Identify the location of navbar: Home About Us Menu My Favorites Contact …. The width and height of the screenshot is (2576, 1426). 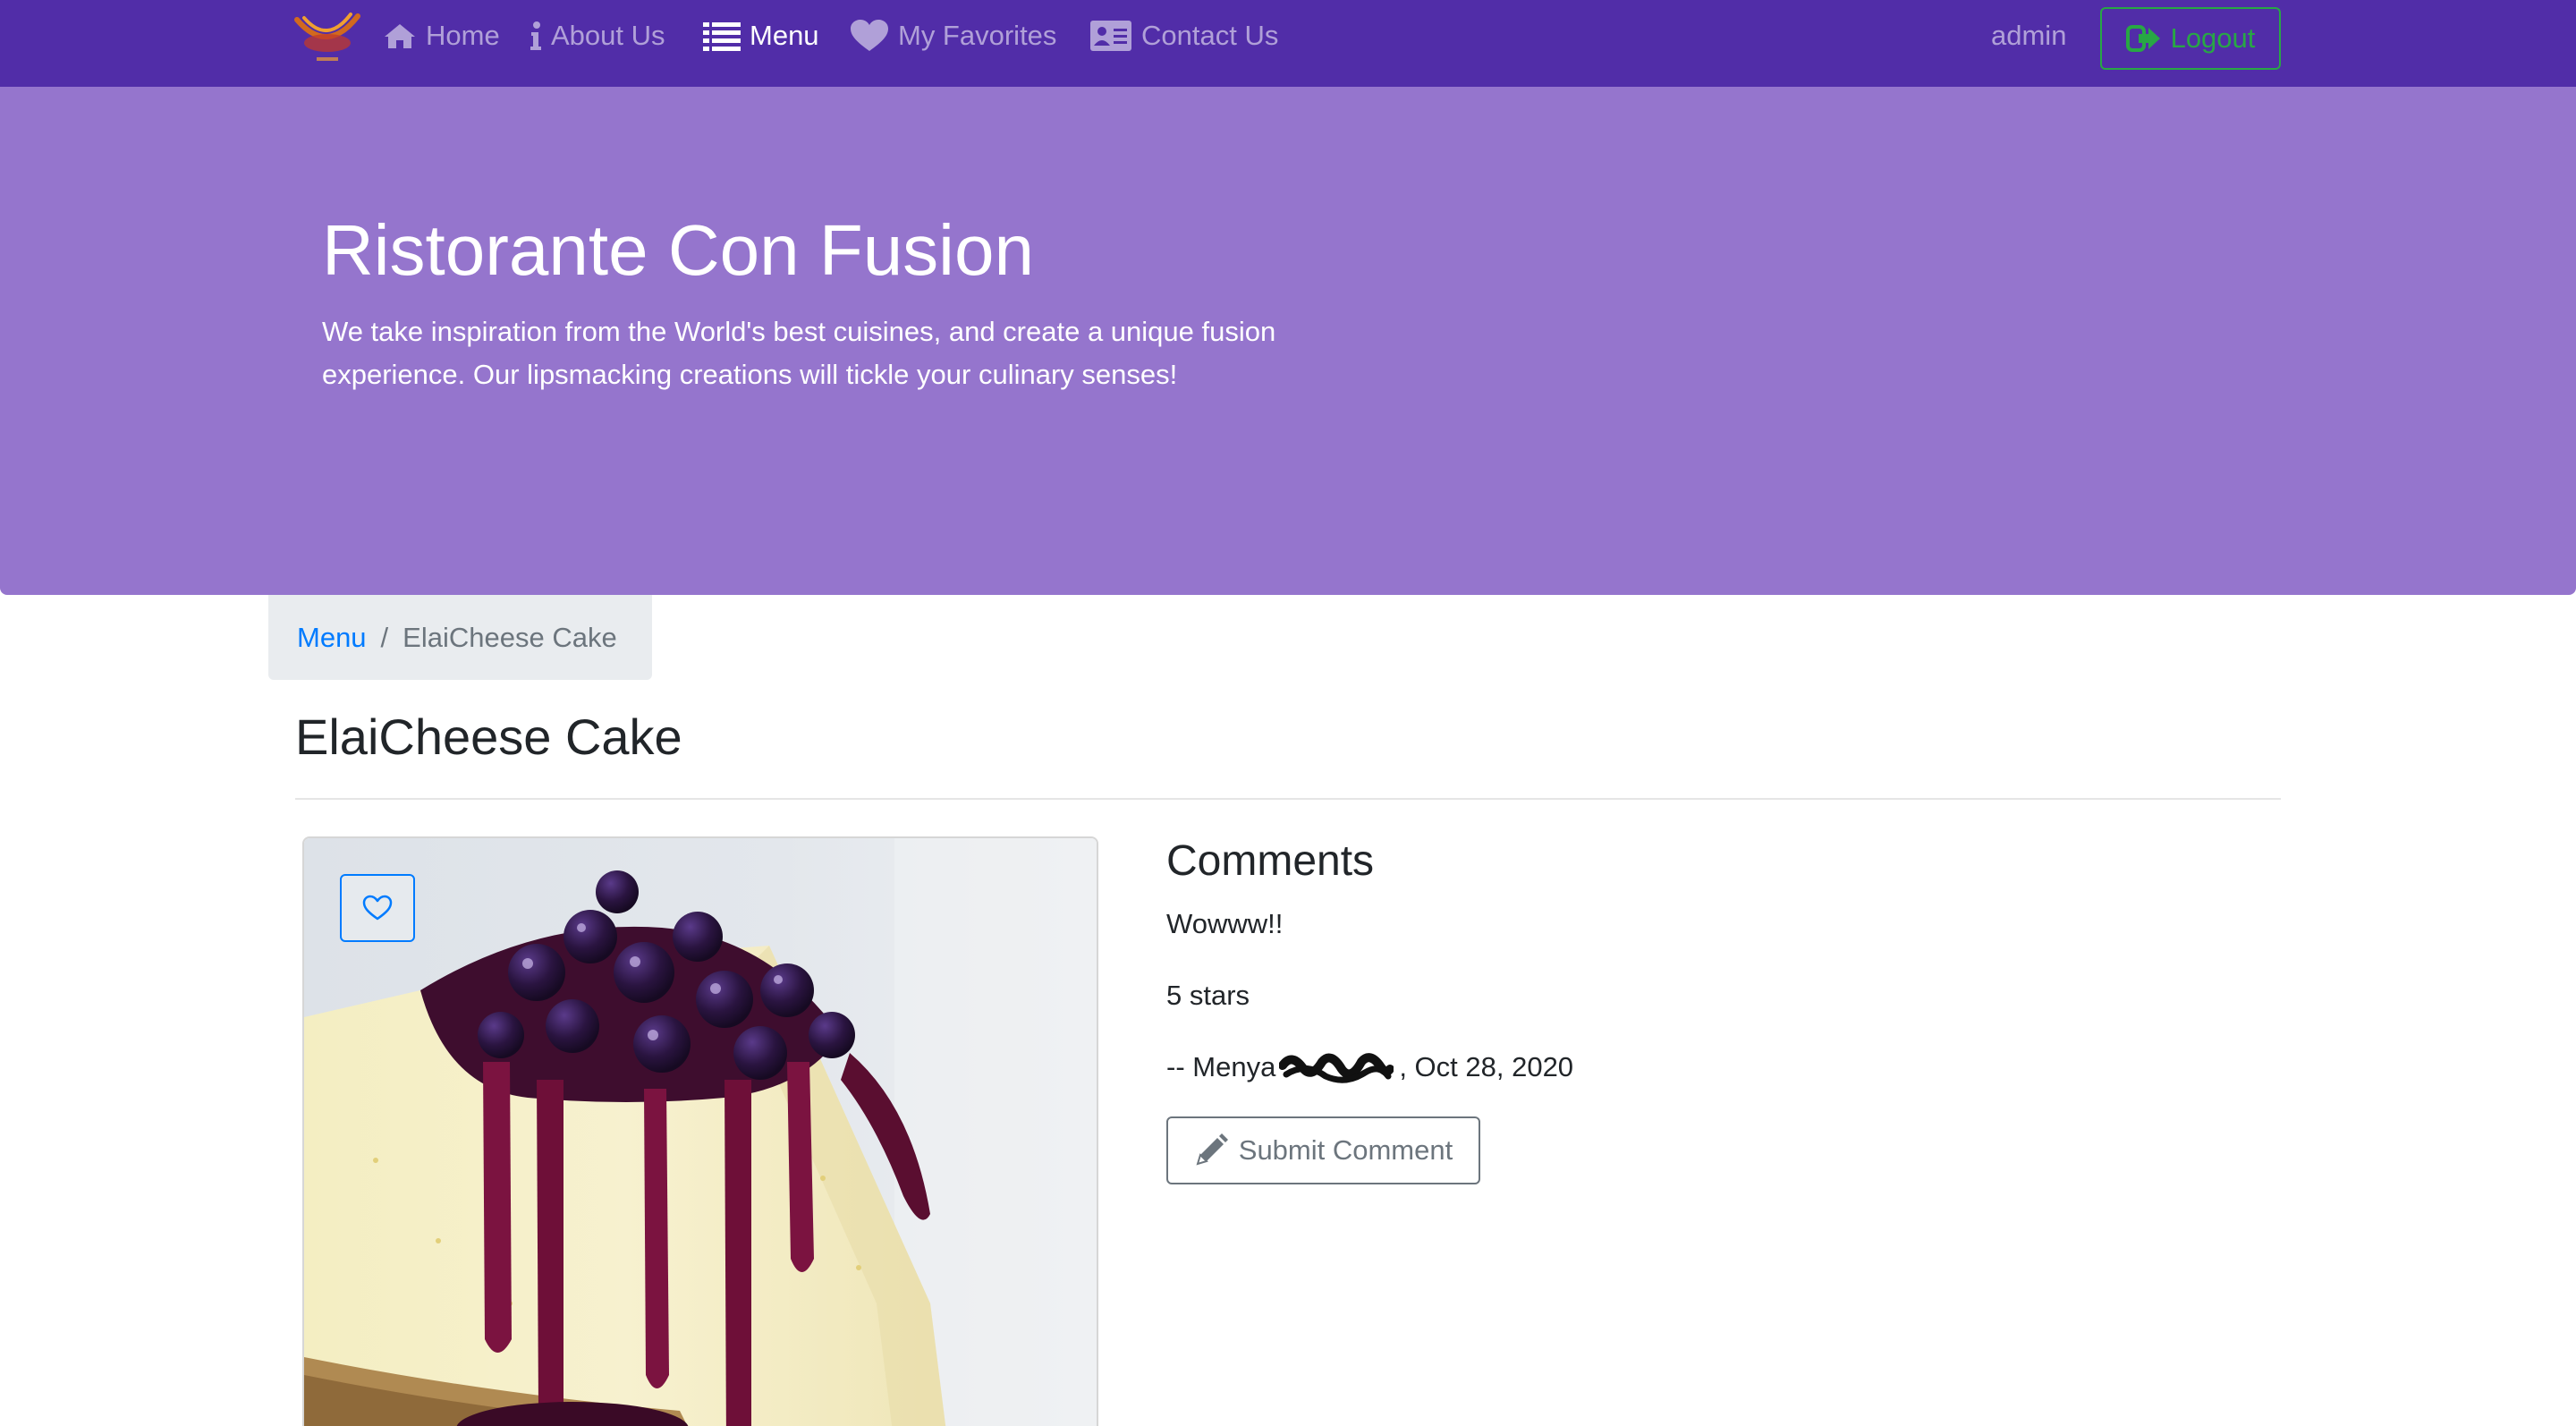
(1288, 44).